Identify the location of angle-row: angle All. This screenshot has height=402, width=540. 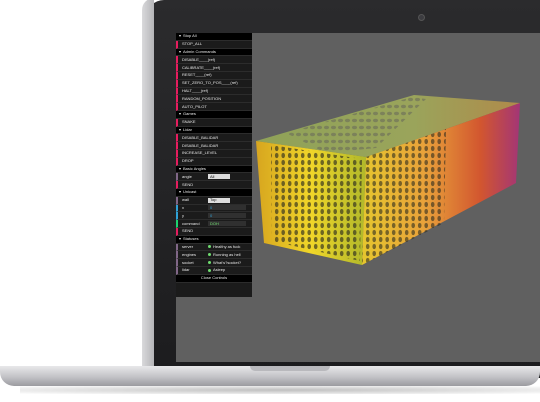
(214, 177).